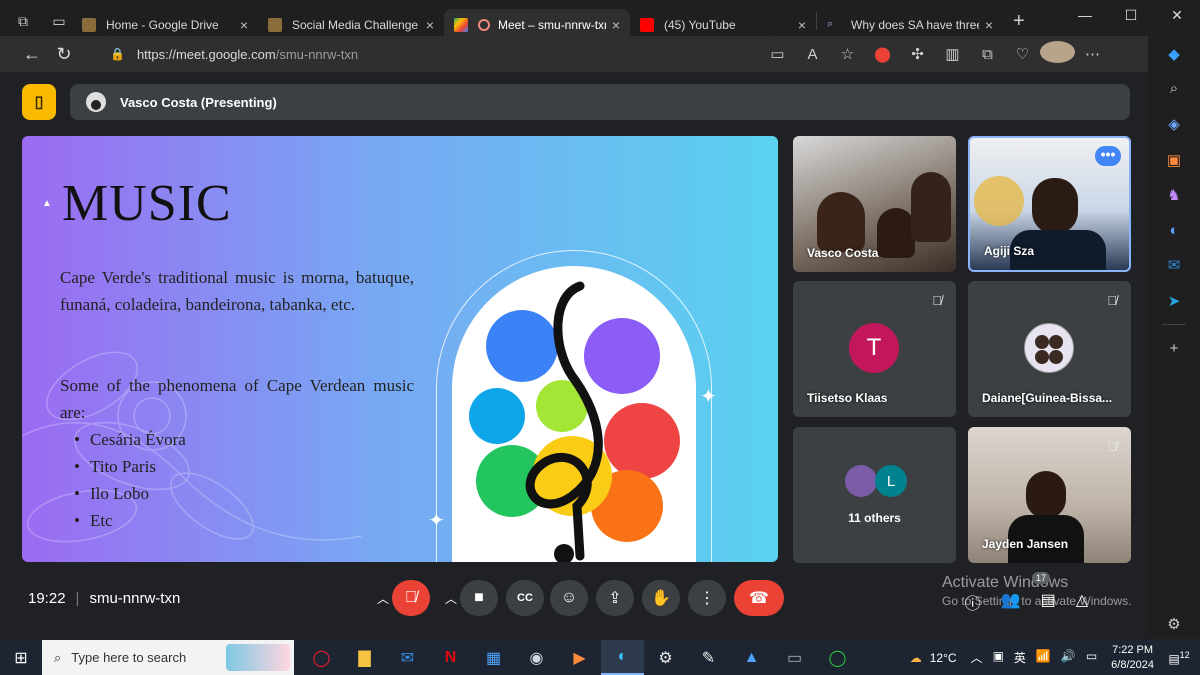  Describe the element at coordinates (1174, 624) in the screenshot. I see `sidebar-settings-icon: ⚙` at that location.